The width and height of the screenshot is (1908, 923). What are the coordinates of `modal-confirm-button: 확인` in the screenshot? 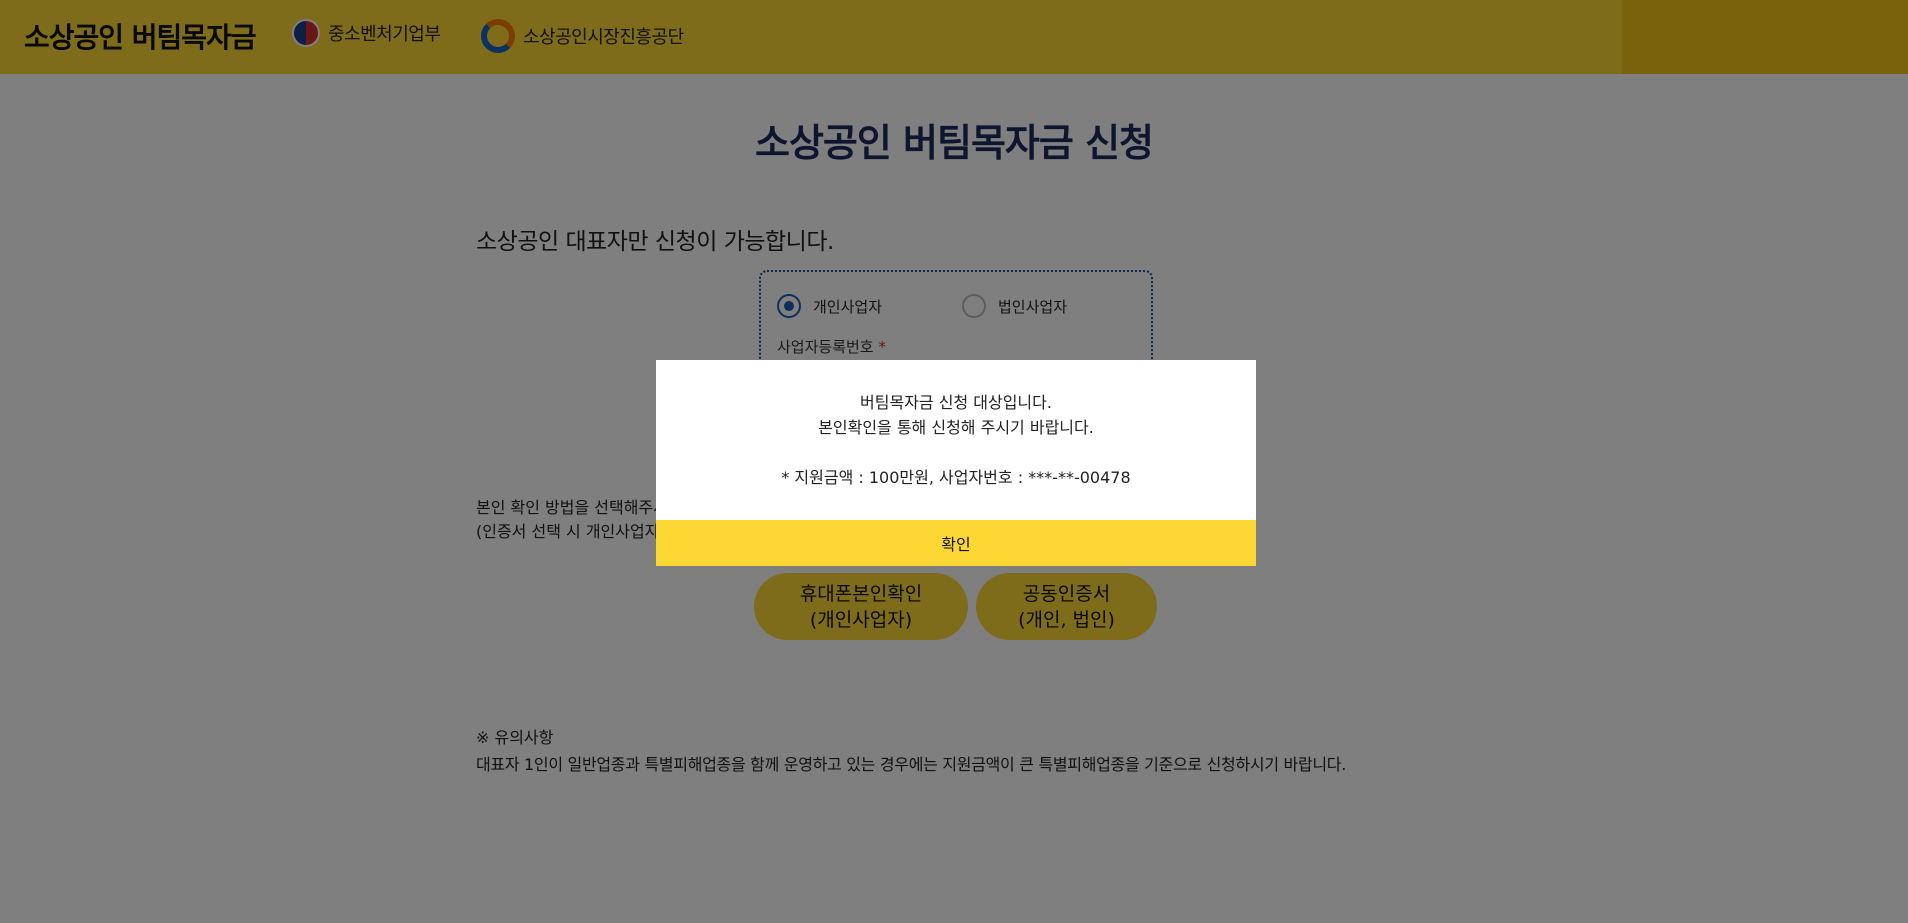 It's located at (956, 543).